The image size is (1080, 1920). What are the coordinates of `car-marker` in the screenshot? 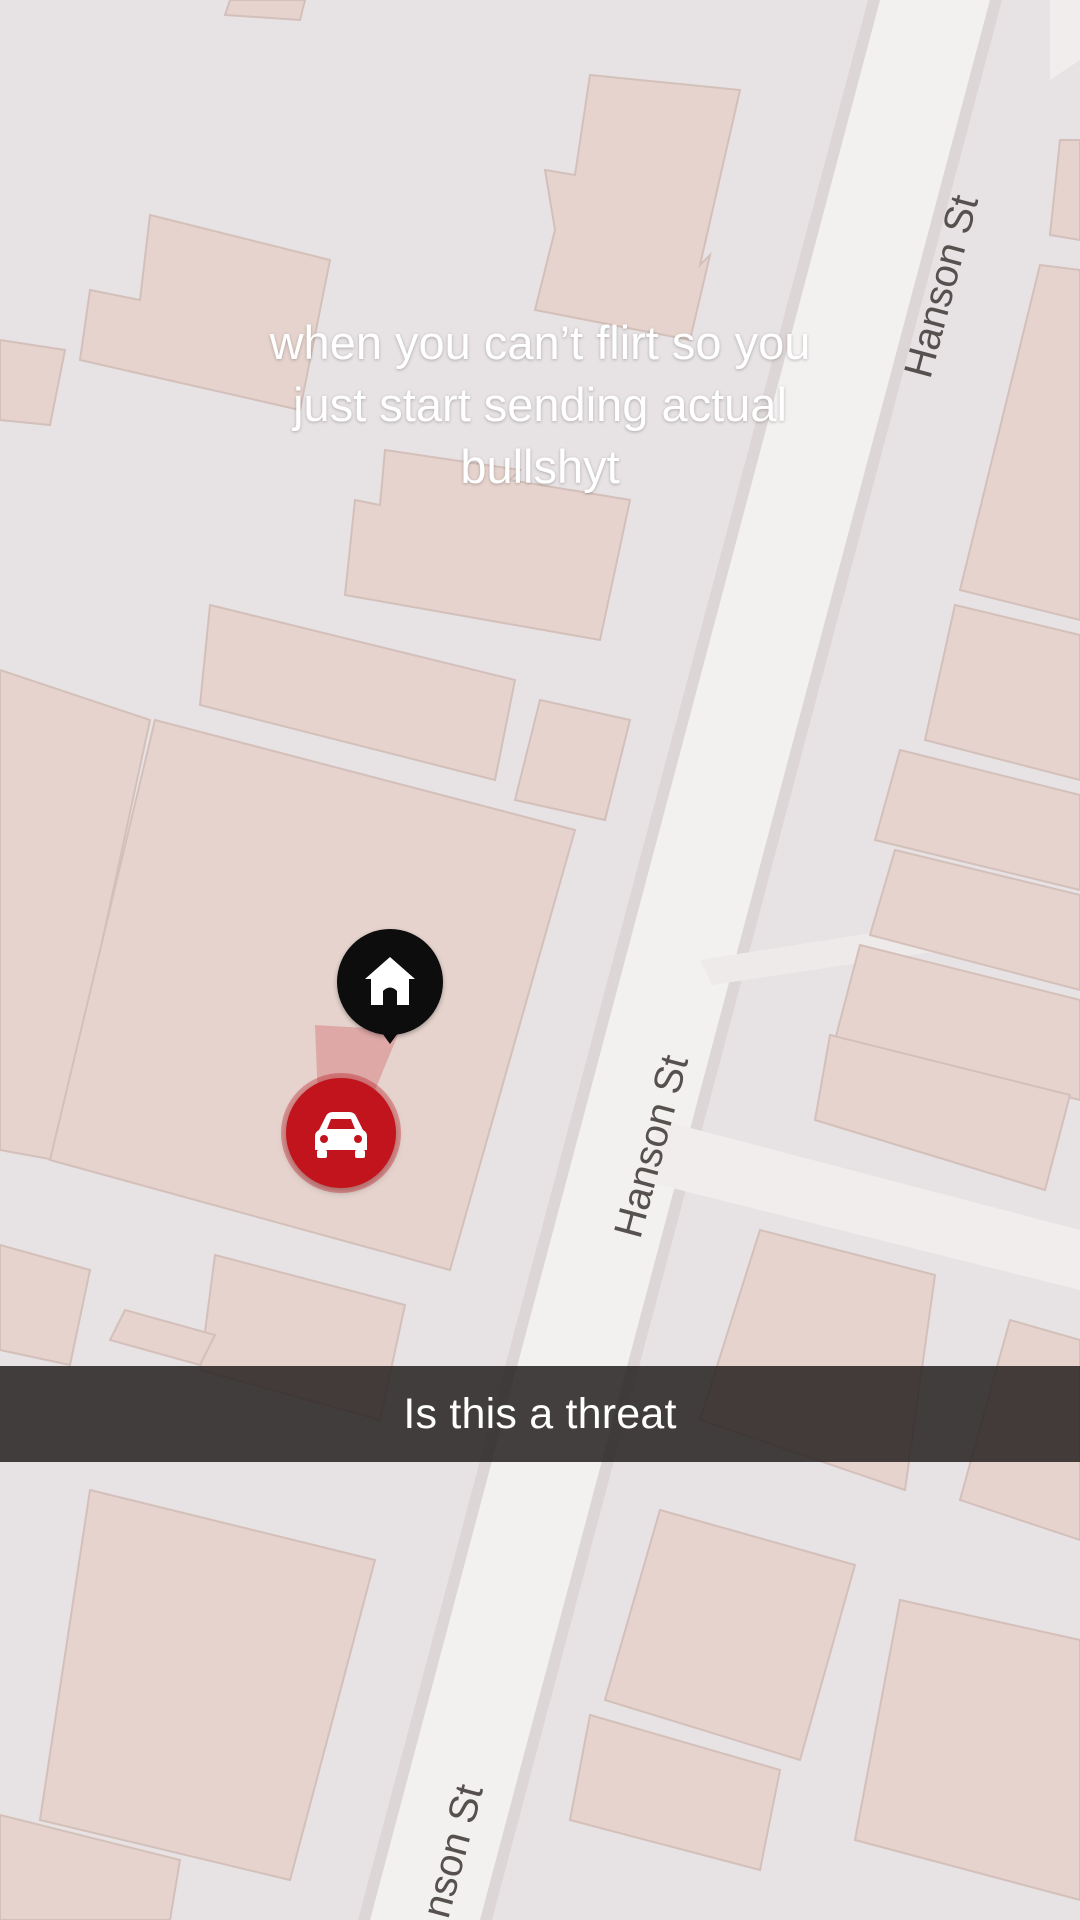 It's located at (341, 1133).